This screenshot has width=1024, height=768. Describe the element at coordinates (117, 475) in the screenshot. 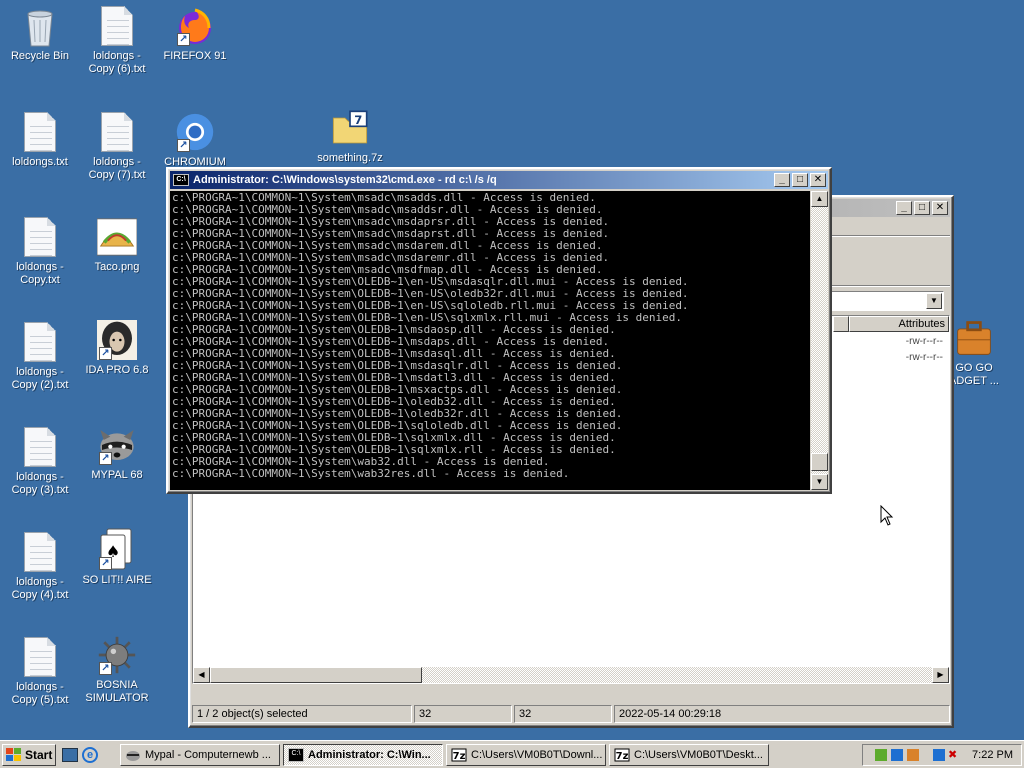

I see `desktop-icon-label: MYPAL 68` at that location.